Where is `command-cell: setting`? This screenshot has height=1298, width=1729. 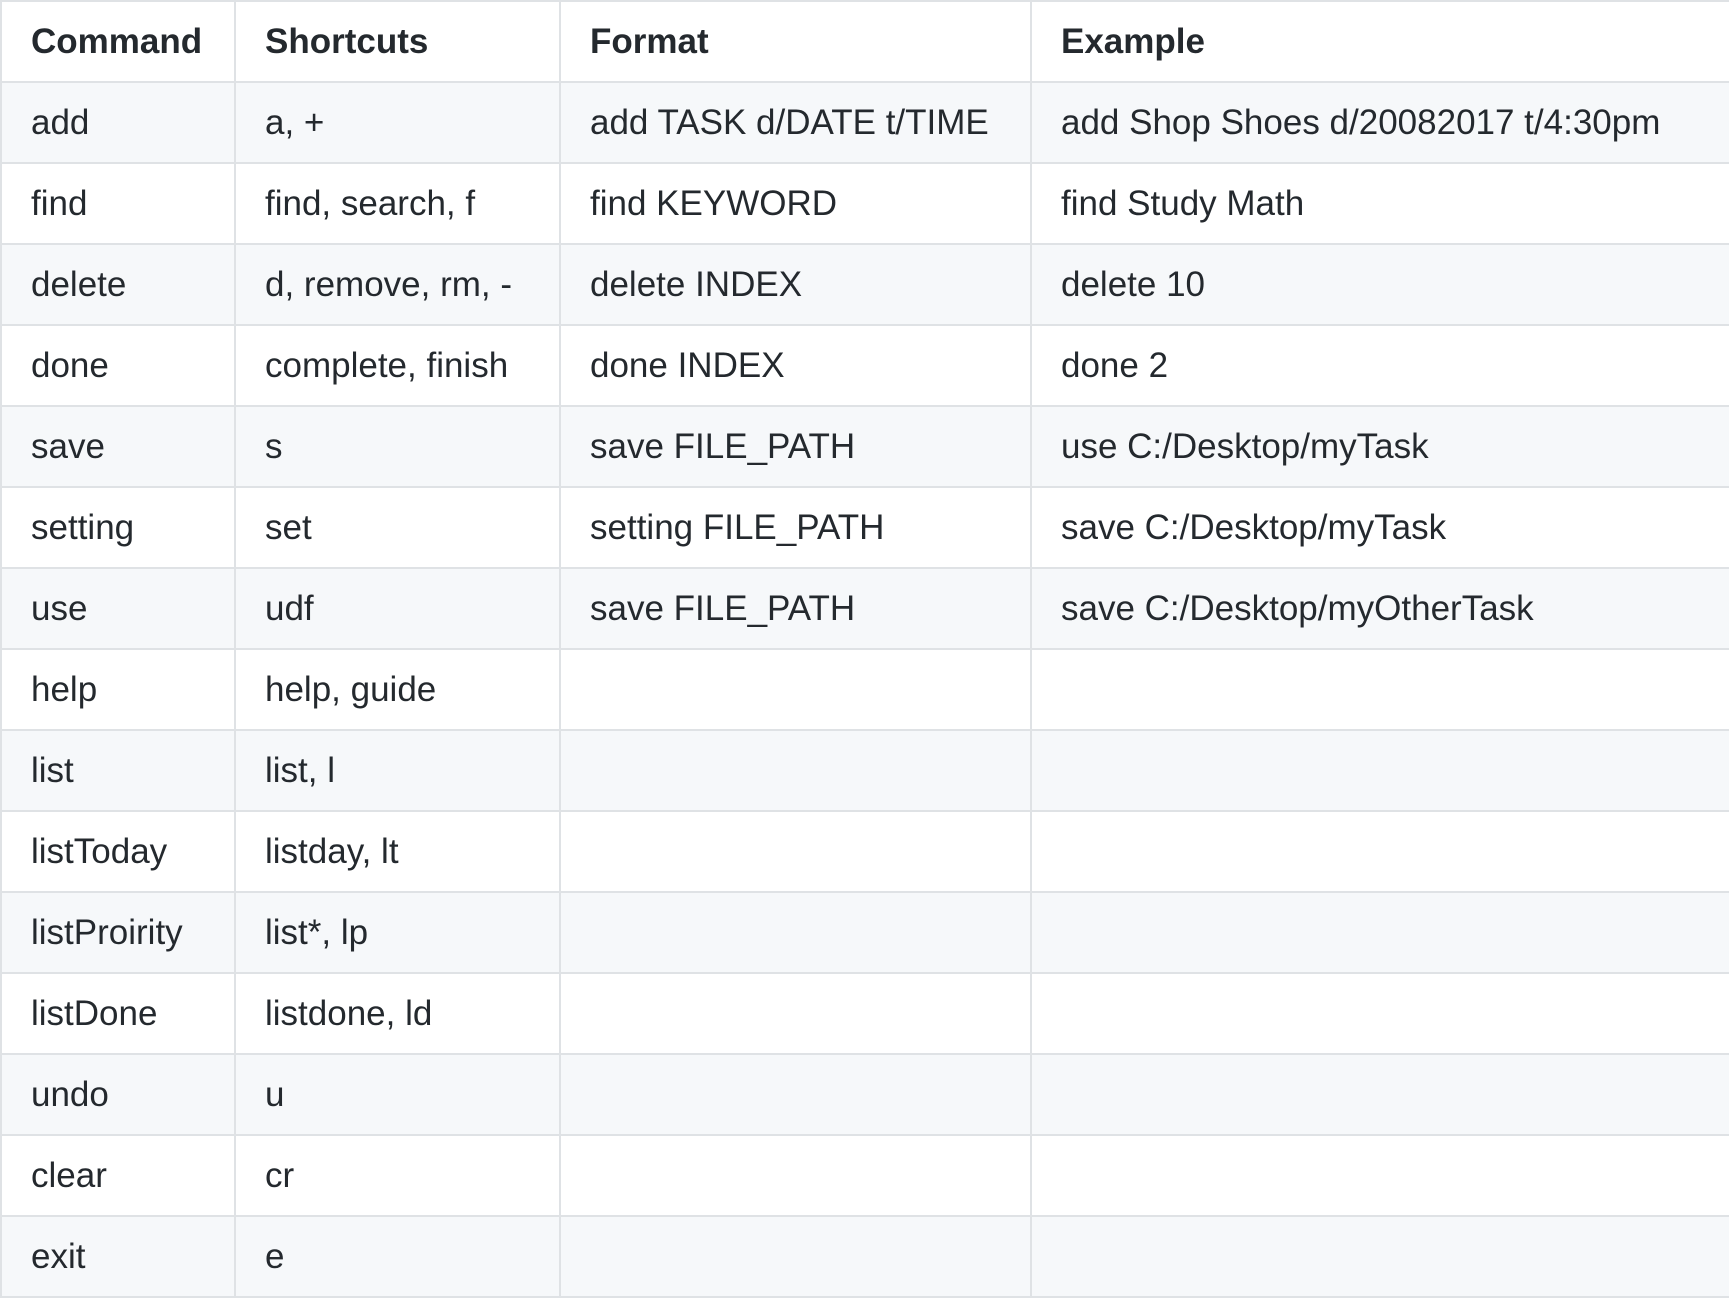 command-cell: setting is located at coordinates (118, 527).